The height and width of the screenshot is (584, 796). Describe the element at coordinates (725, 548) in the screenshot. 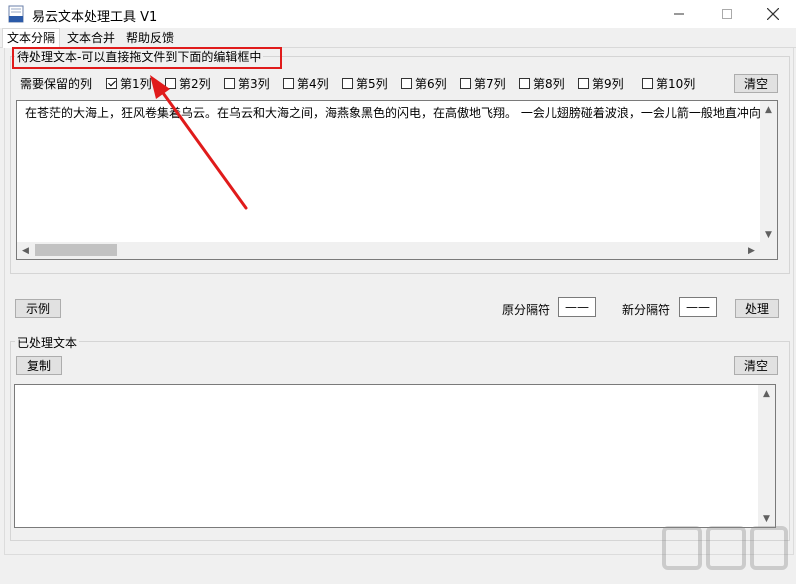

I see `watermark-logo` at that location.